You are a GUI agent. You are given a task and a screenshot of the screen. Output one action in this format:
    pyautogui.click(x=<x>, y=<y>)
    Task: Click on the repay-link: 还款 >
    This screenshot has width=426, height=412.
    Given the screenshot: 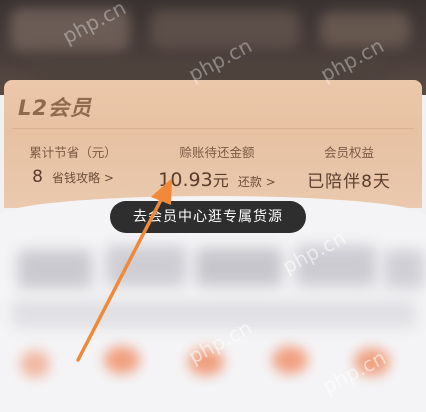 What is the action you would take?
    pyautogui.click(x=257, y=182)
    